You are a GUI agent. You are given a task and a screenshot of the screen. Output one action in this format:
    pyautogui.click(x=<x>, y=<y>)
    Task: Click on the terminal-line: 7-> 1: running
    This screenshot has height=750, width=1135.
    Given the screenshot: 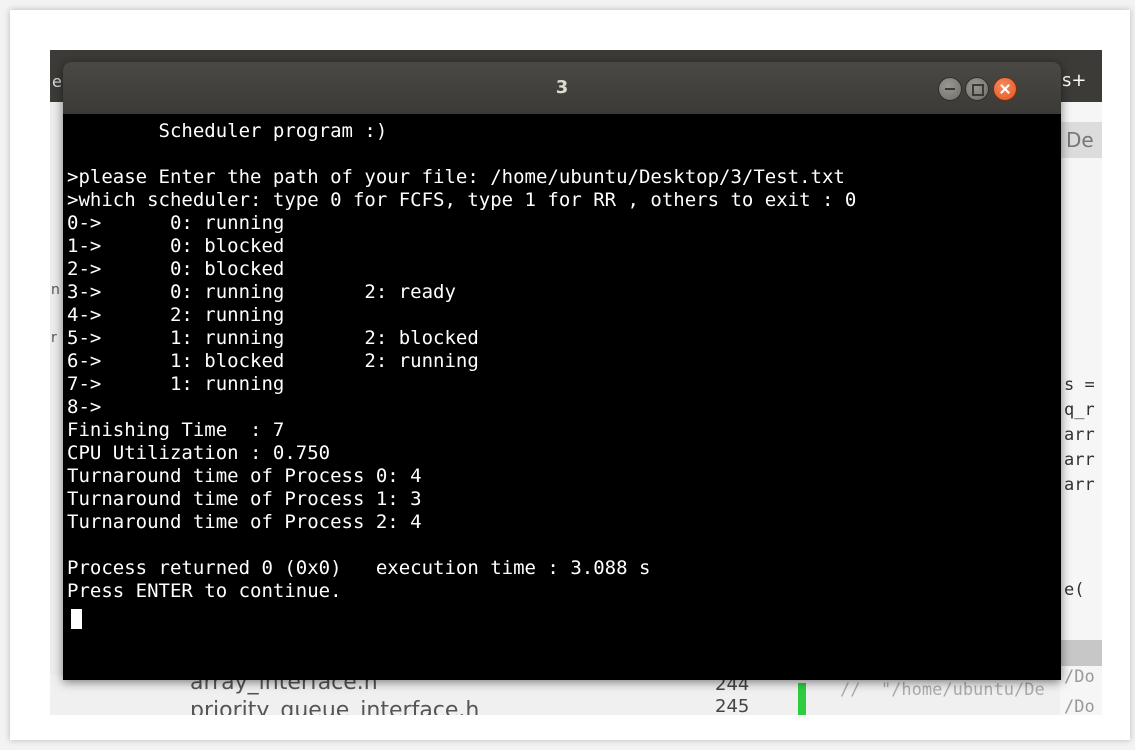 What is the action you would take?
    pyautogui.click(x=176, y=384)
    